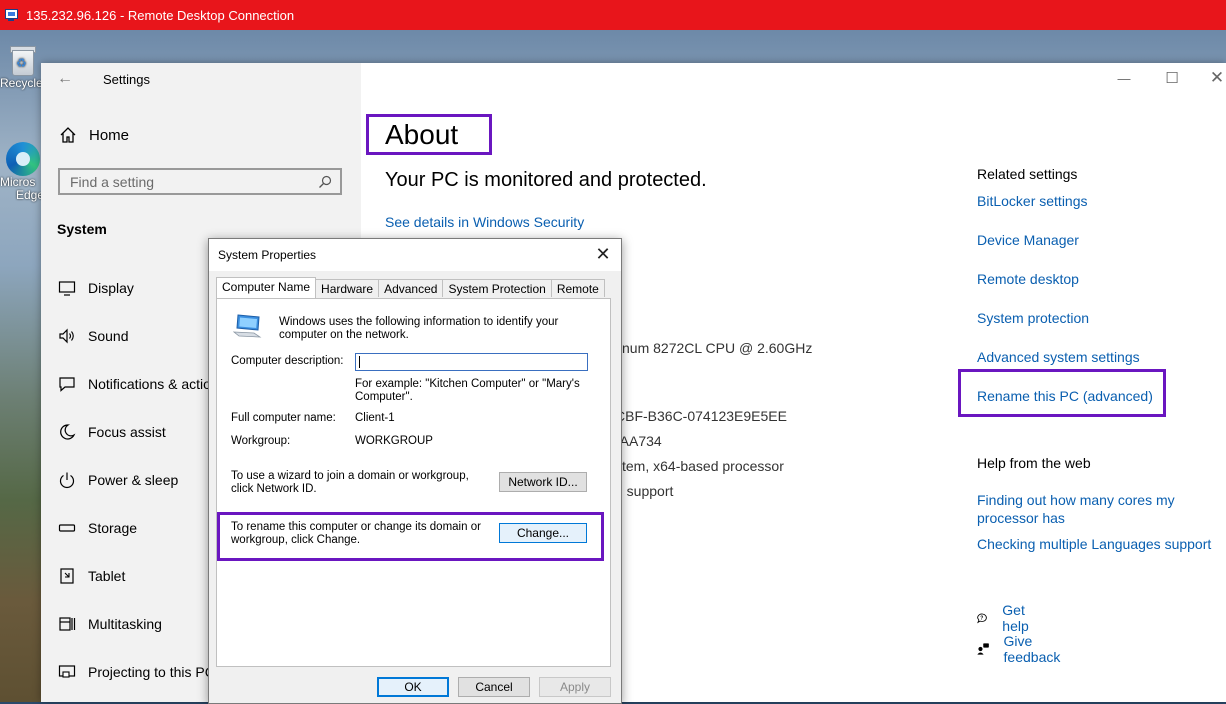 The image size is (1226, 704). I want to click on dialog-titlebar: System Properties ✕, so click(415, 255).